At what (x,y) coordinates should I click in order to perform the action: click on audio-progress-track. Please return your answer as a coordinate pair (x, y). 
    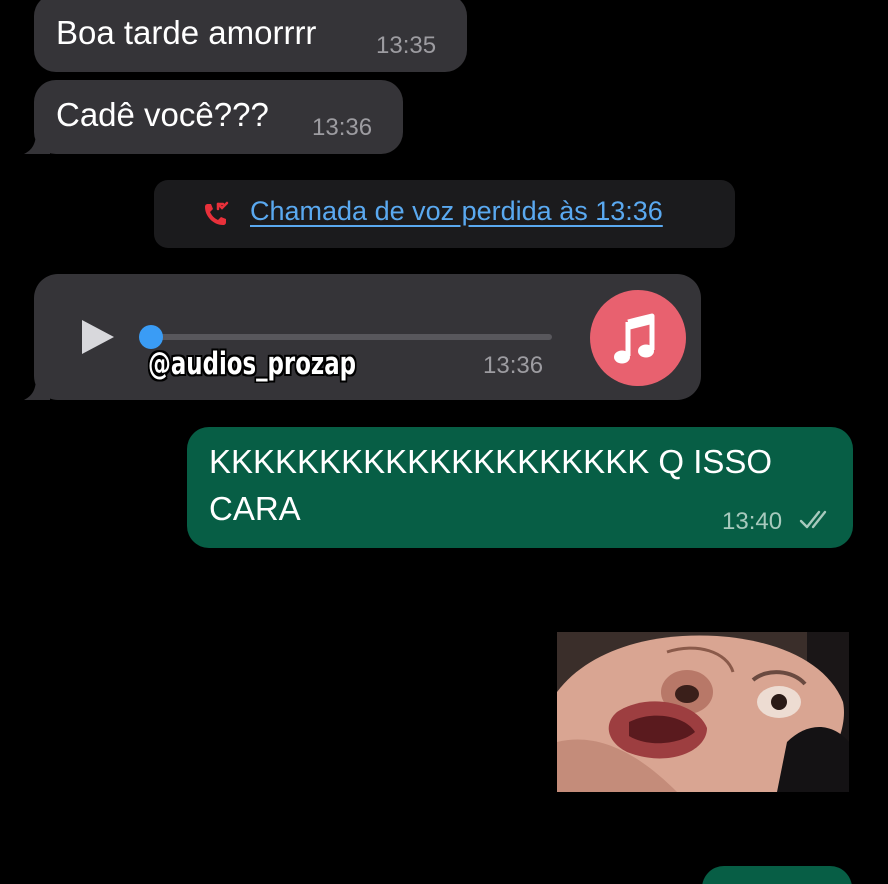
    Looking at the image, I should click on (352, 337).